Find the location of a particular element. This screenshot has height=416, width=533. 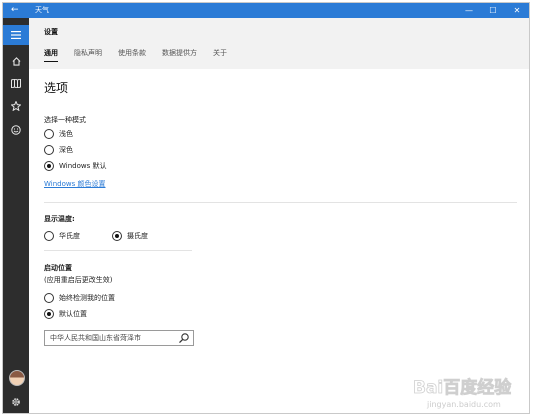

minimize-button: — is located at coordinates (469, 10).